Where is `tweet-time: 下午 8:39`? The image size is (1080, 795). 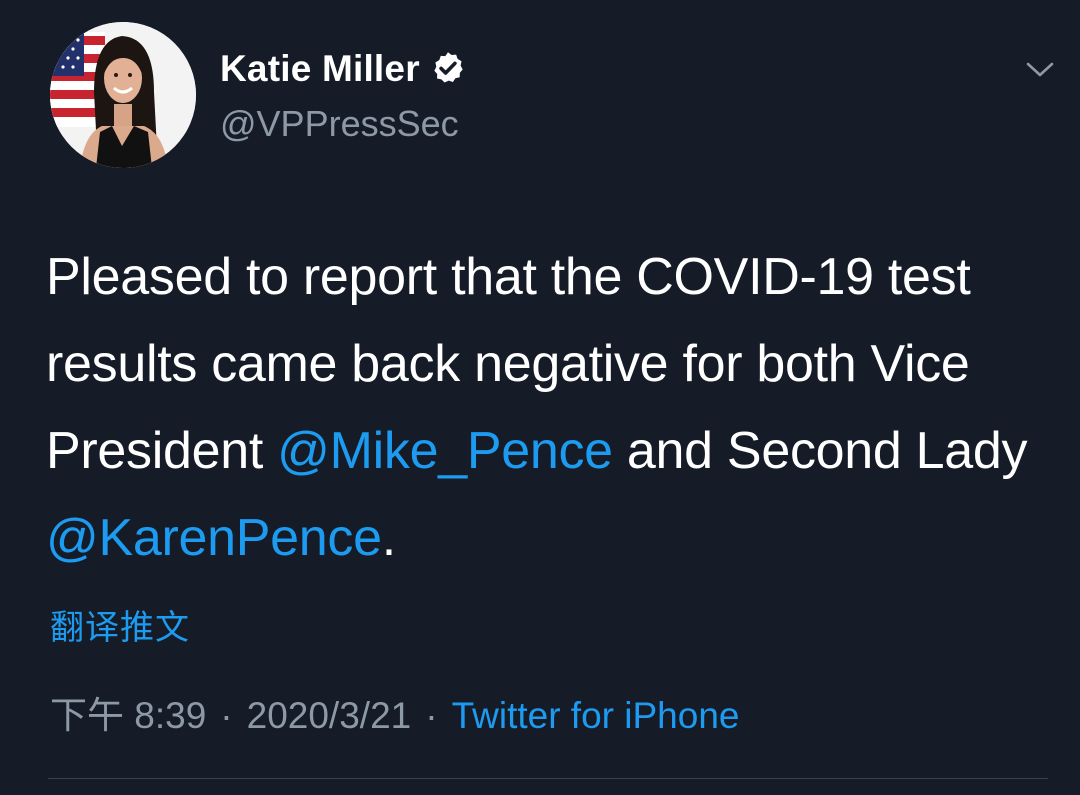 tweet-time: 下午 8:39 is located at coordinates (128, 715).